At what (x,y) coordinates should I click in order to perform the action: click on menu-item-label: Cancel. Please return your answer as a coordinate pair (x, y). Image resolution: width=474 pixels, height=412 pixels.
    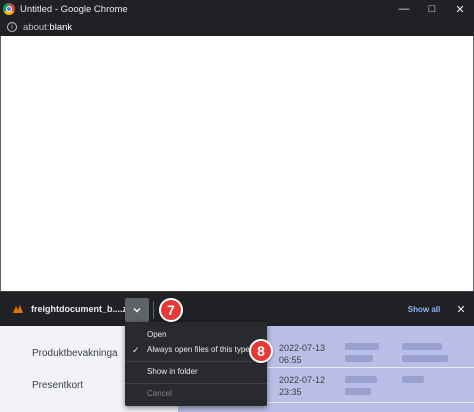
    Looking at the image, I should click on (159, 393).